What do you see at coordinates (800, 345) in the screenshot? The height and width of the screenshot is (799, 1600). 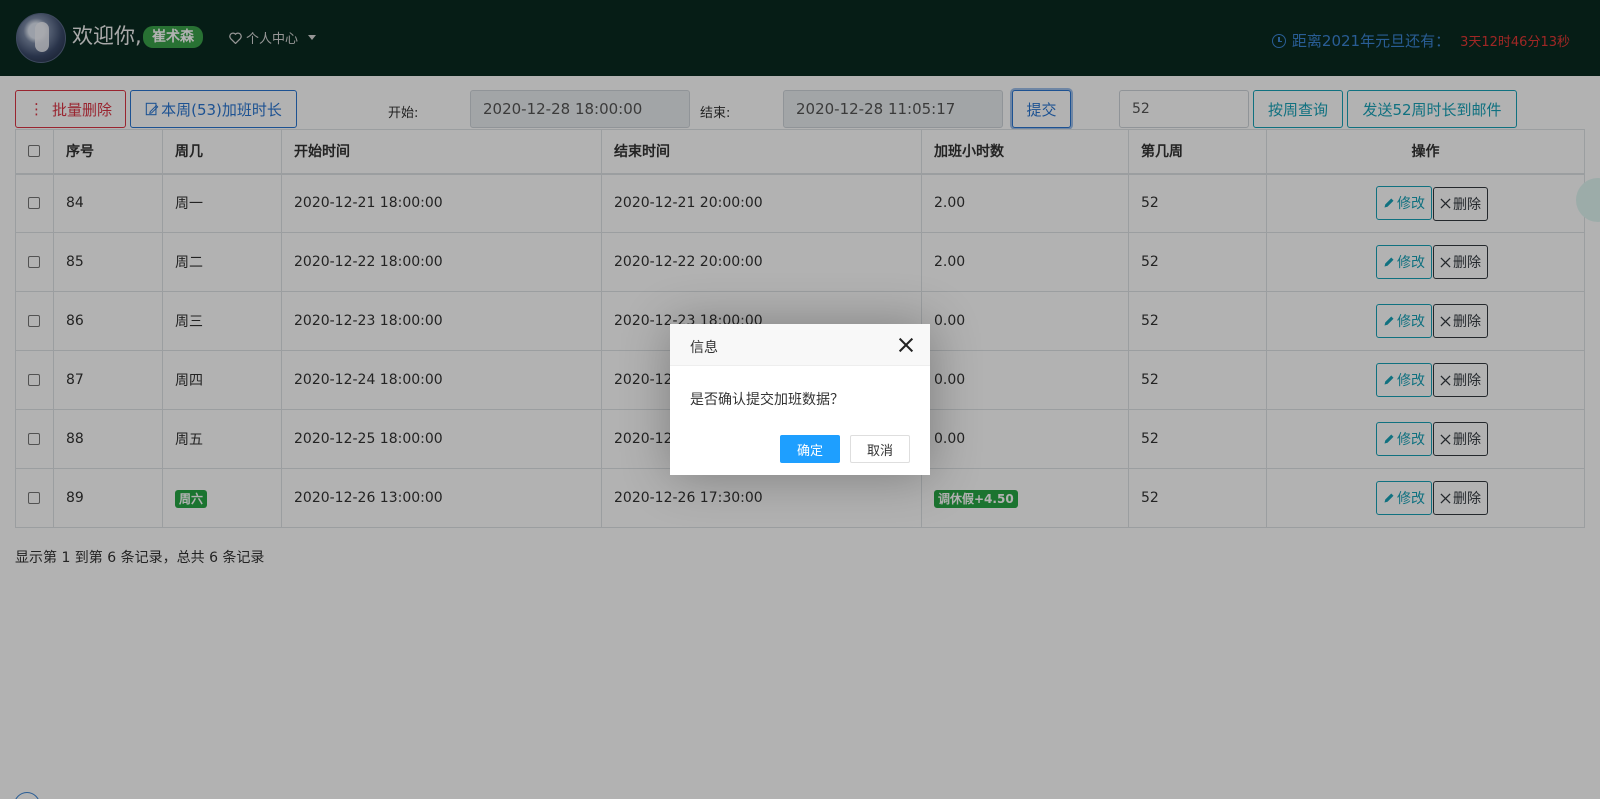 I see `dialog-header: 信息` at bounding box center [800, 345].